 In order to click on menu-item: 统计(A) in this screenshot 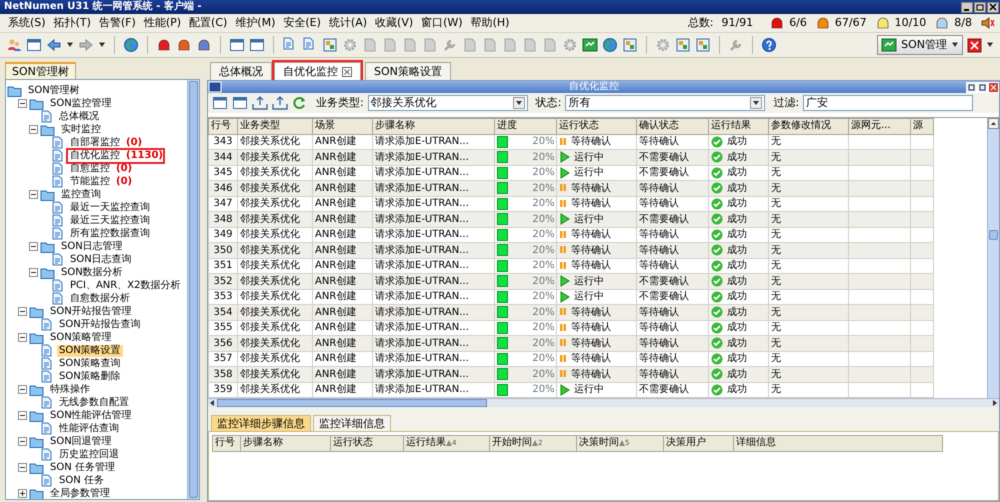, I will do `click(348, 23)`.